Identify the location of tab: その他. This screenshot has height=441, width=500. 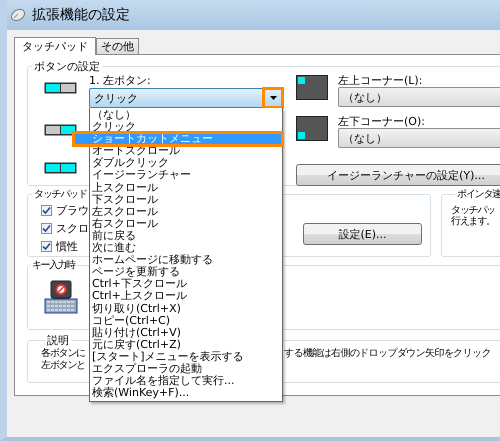
(117, 46).